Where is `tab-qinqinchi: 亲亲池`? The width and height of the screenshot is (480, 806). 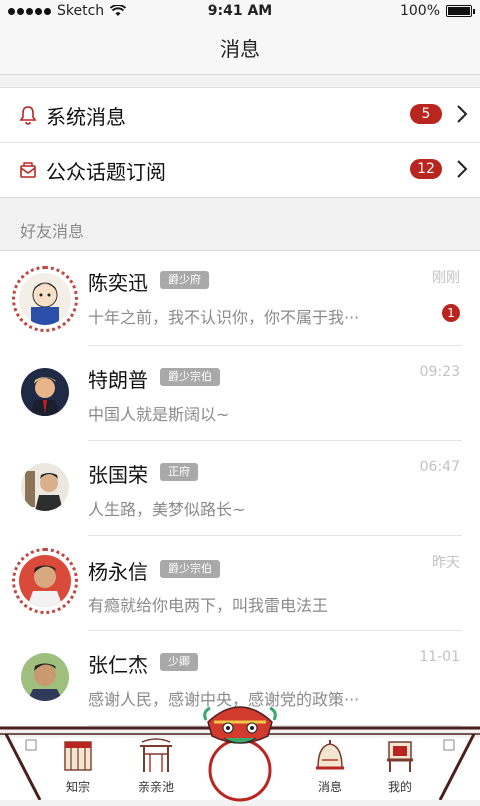 tab-qinqinchi: 亲亲池 is located at coordinates (156, 766).